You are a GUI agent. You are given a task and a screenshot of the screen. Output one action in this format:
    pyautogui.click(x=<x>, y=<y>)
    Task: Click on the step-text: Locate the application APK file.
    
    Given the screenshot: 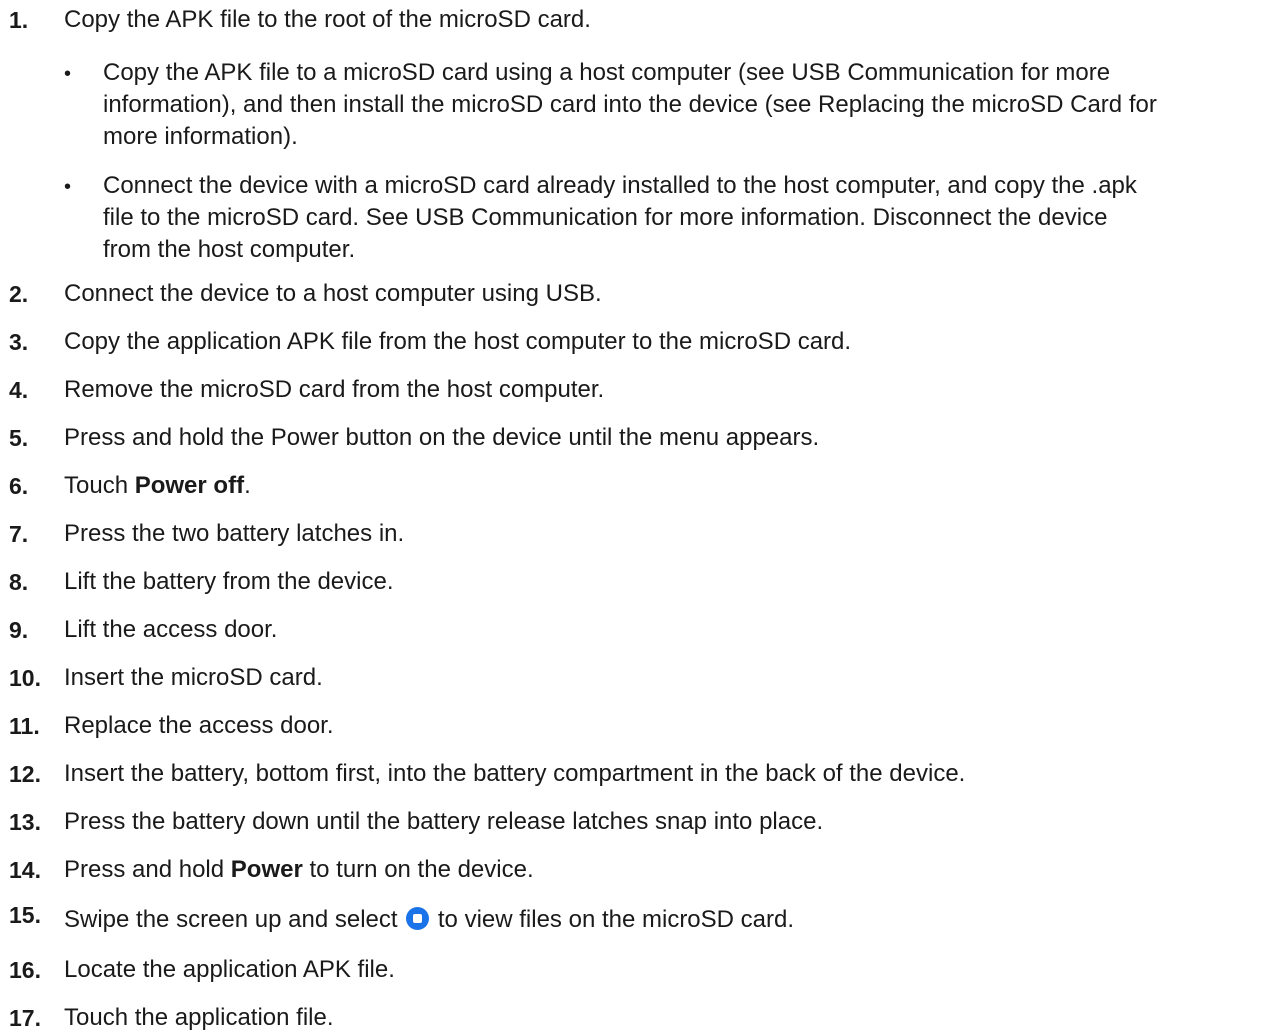 What is the action you would take?
    pyautogui.click(x=229, y=969)
    